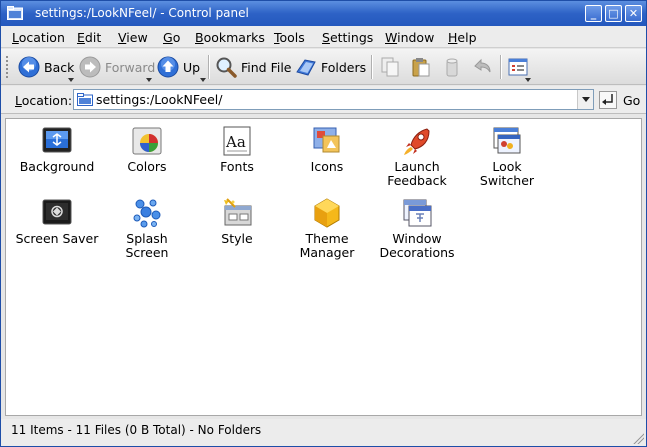 The image size is (647, 447). Describe the element at coordinates (237, 166) in the screenshot. I see `item-label: Fonts` at that location.